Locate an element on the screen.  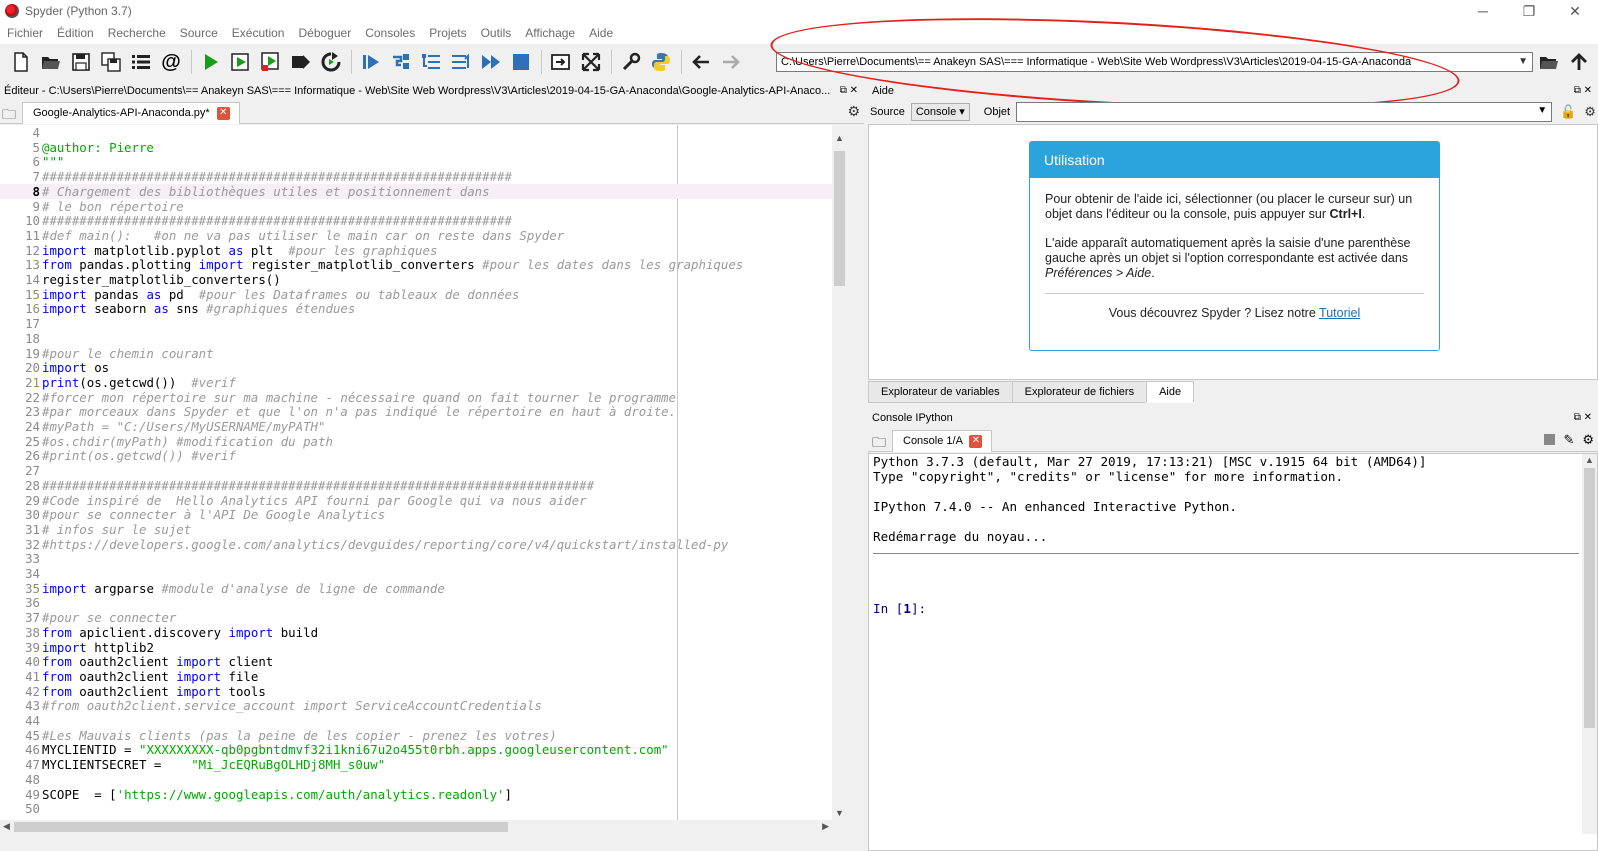
step-into-icon is located at coordinates (431, 62).